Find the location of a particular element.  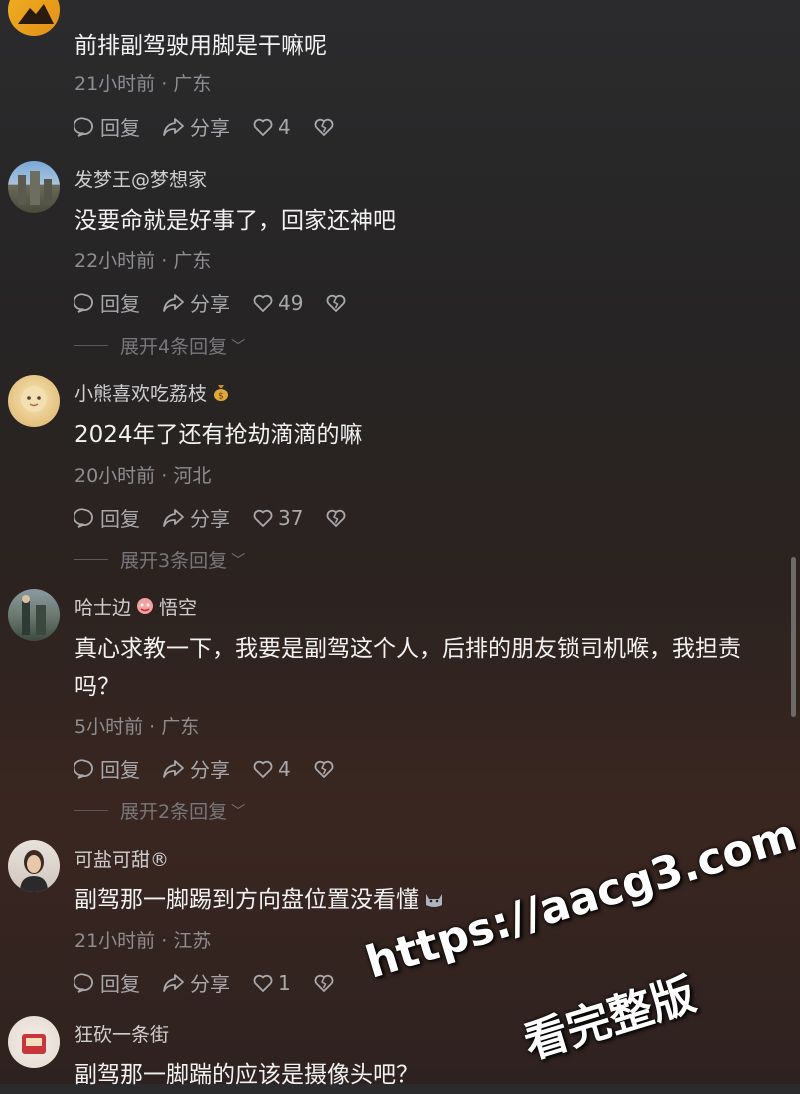

watermark: https://aacg3.com 看完整版 is located at coordinates (575, 946).